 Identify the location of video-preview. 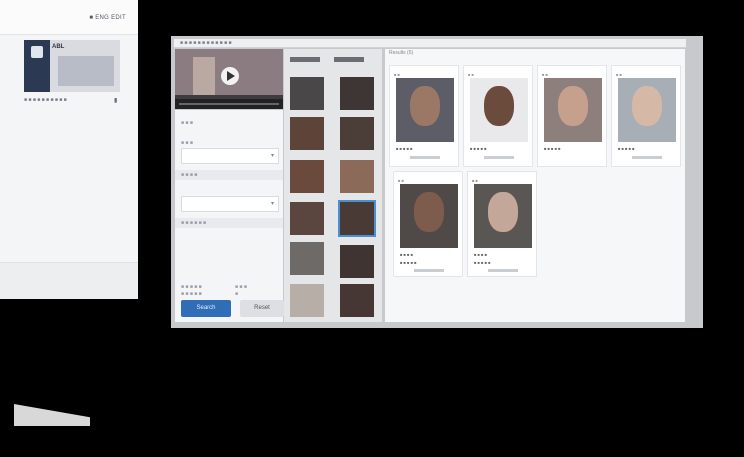
(229, 79).